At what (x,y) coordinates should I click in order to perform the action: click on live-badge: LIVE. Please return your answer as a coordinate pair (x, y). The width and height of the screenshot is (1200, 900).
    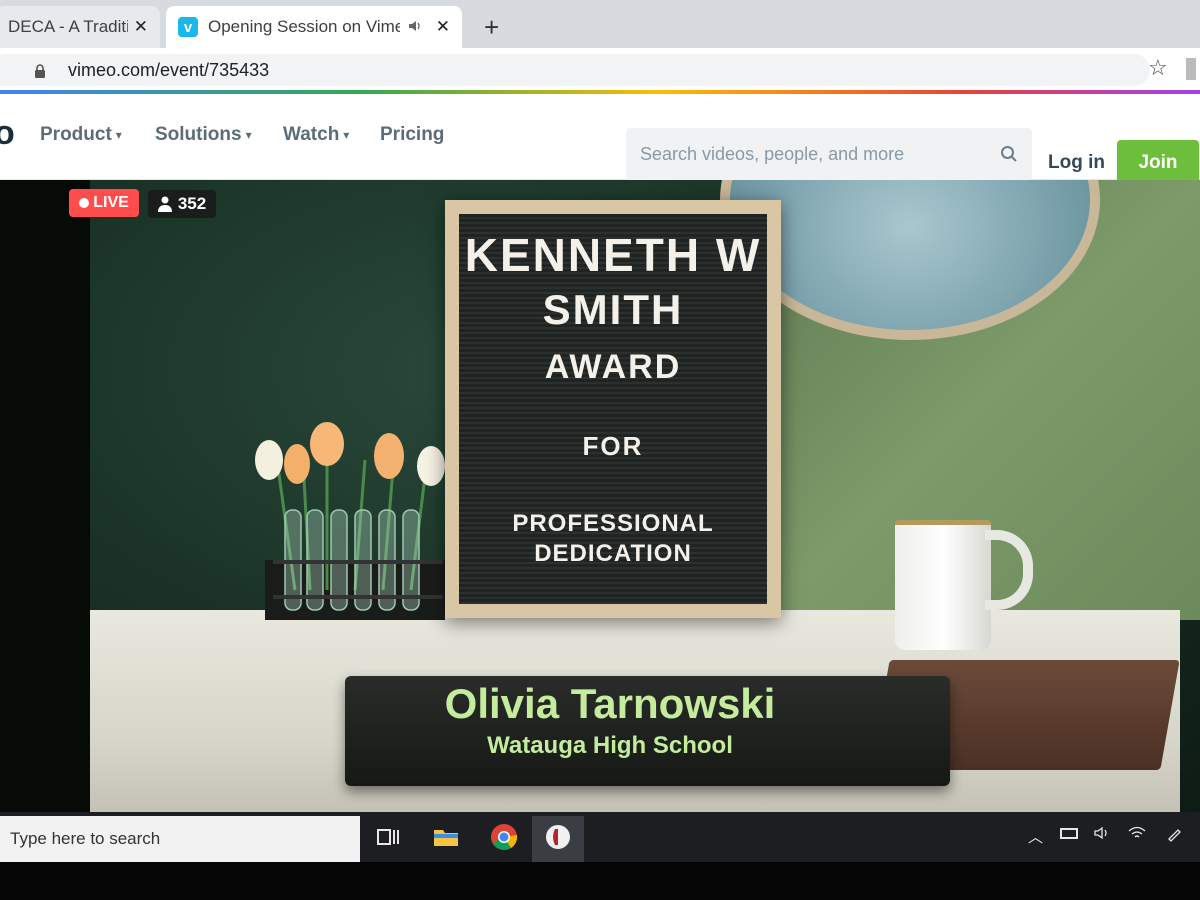
    Looking at the image, I should click on (104, 203).